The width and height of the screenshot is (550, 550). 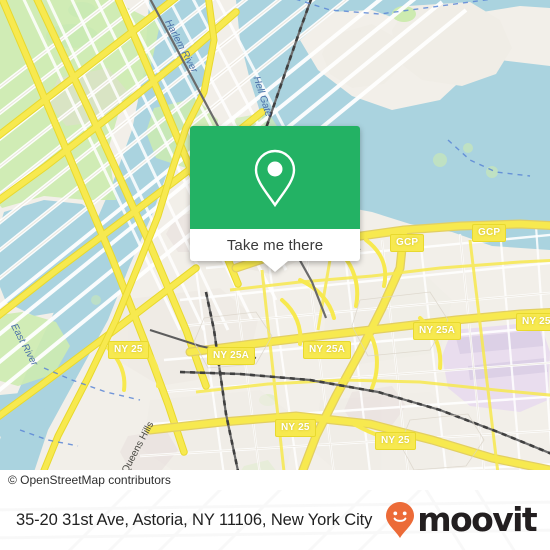 What do you see at coordinates (275, 266) in the screenshot?
I see `callout-tail` at bounding box center [275, 266].